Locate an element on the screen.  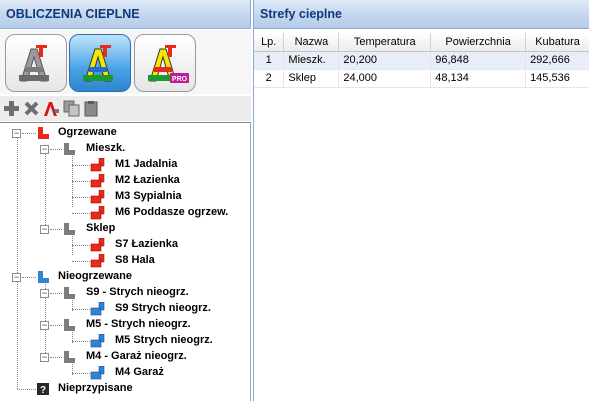
tree-label: M4 Garaż is located at coordinates (139, 372).